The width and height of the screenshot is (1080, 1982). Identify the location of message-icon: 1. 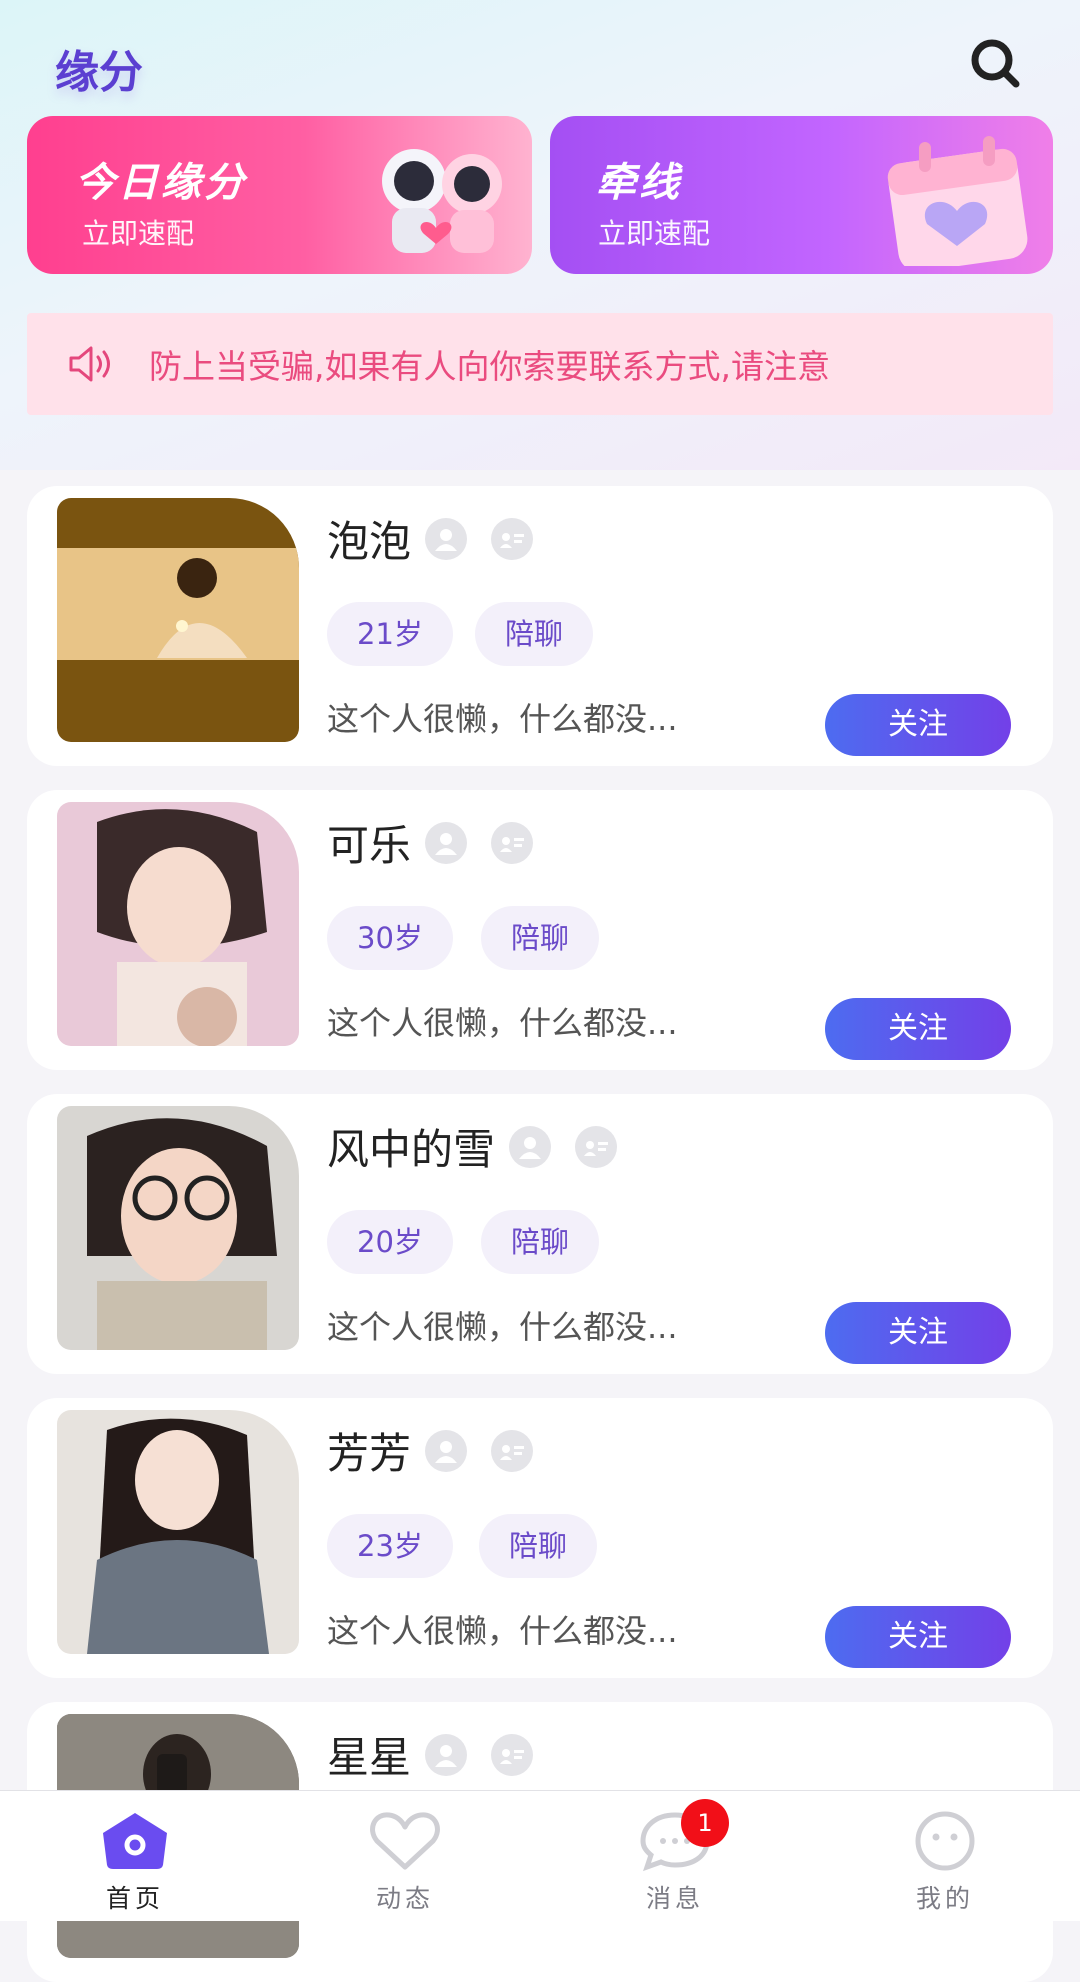
(683, 1836).